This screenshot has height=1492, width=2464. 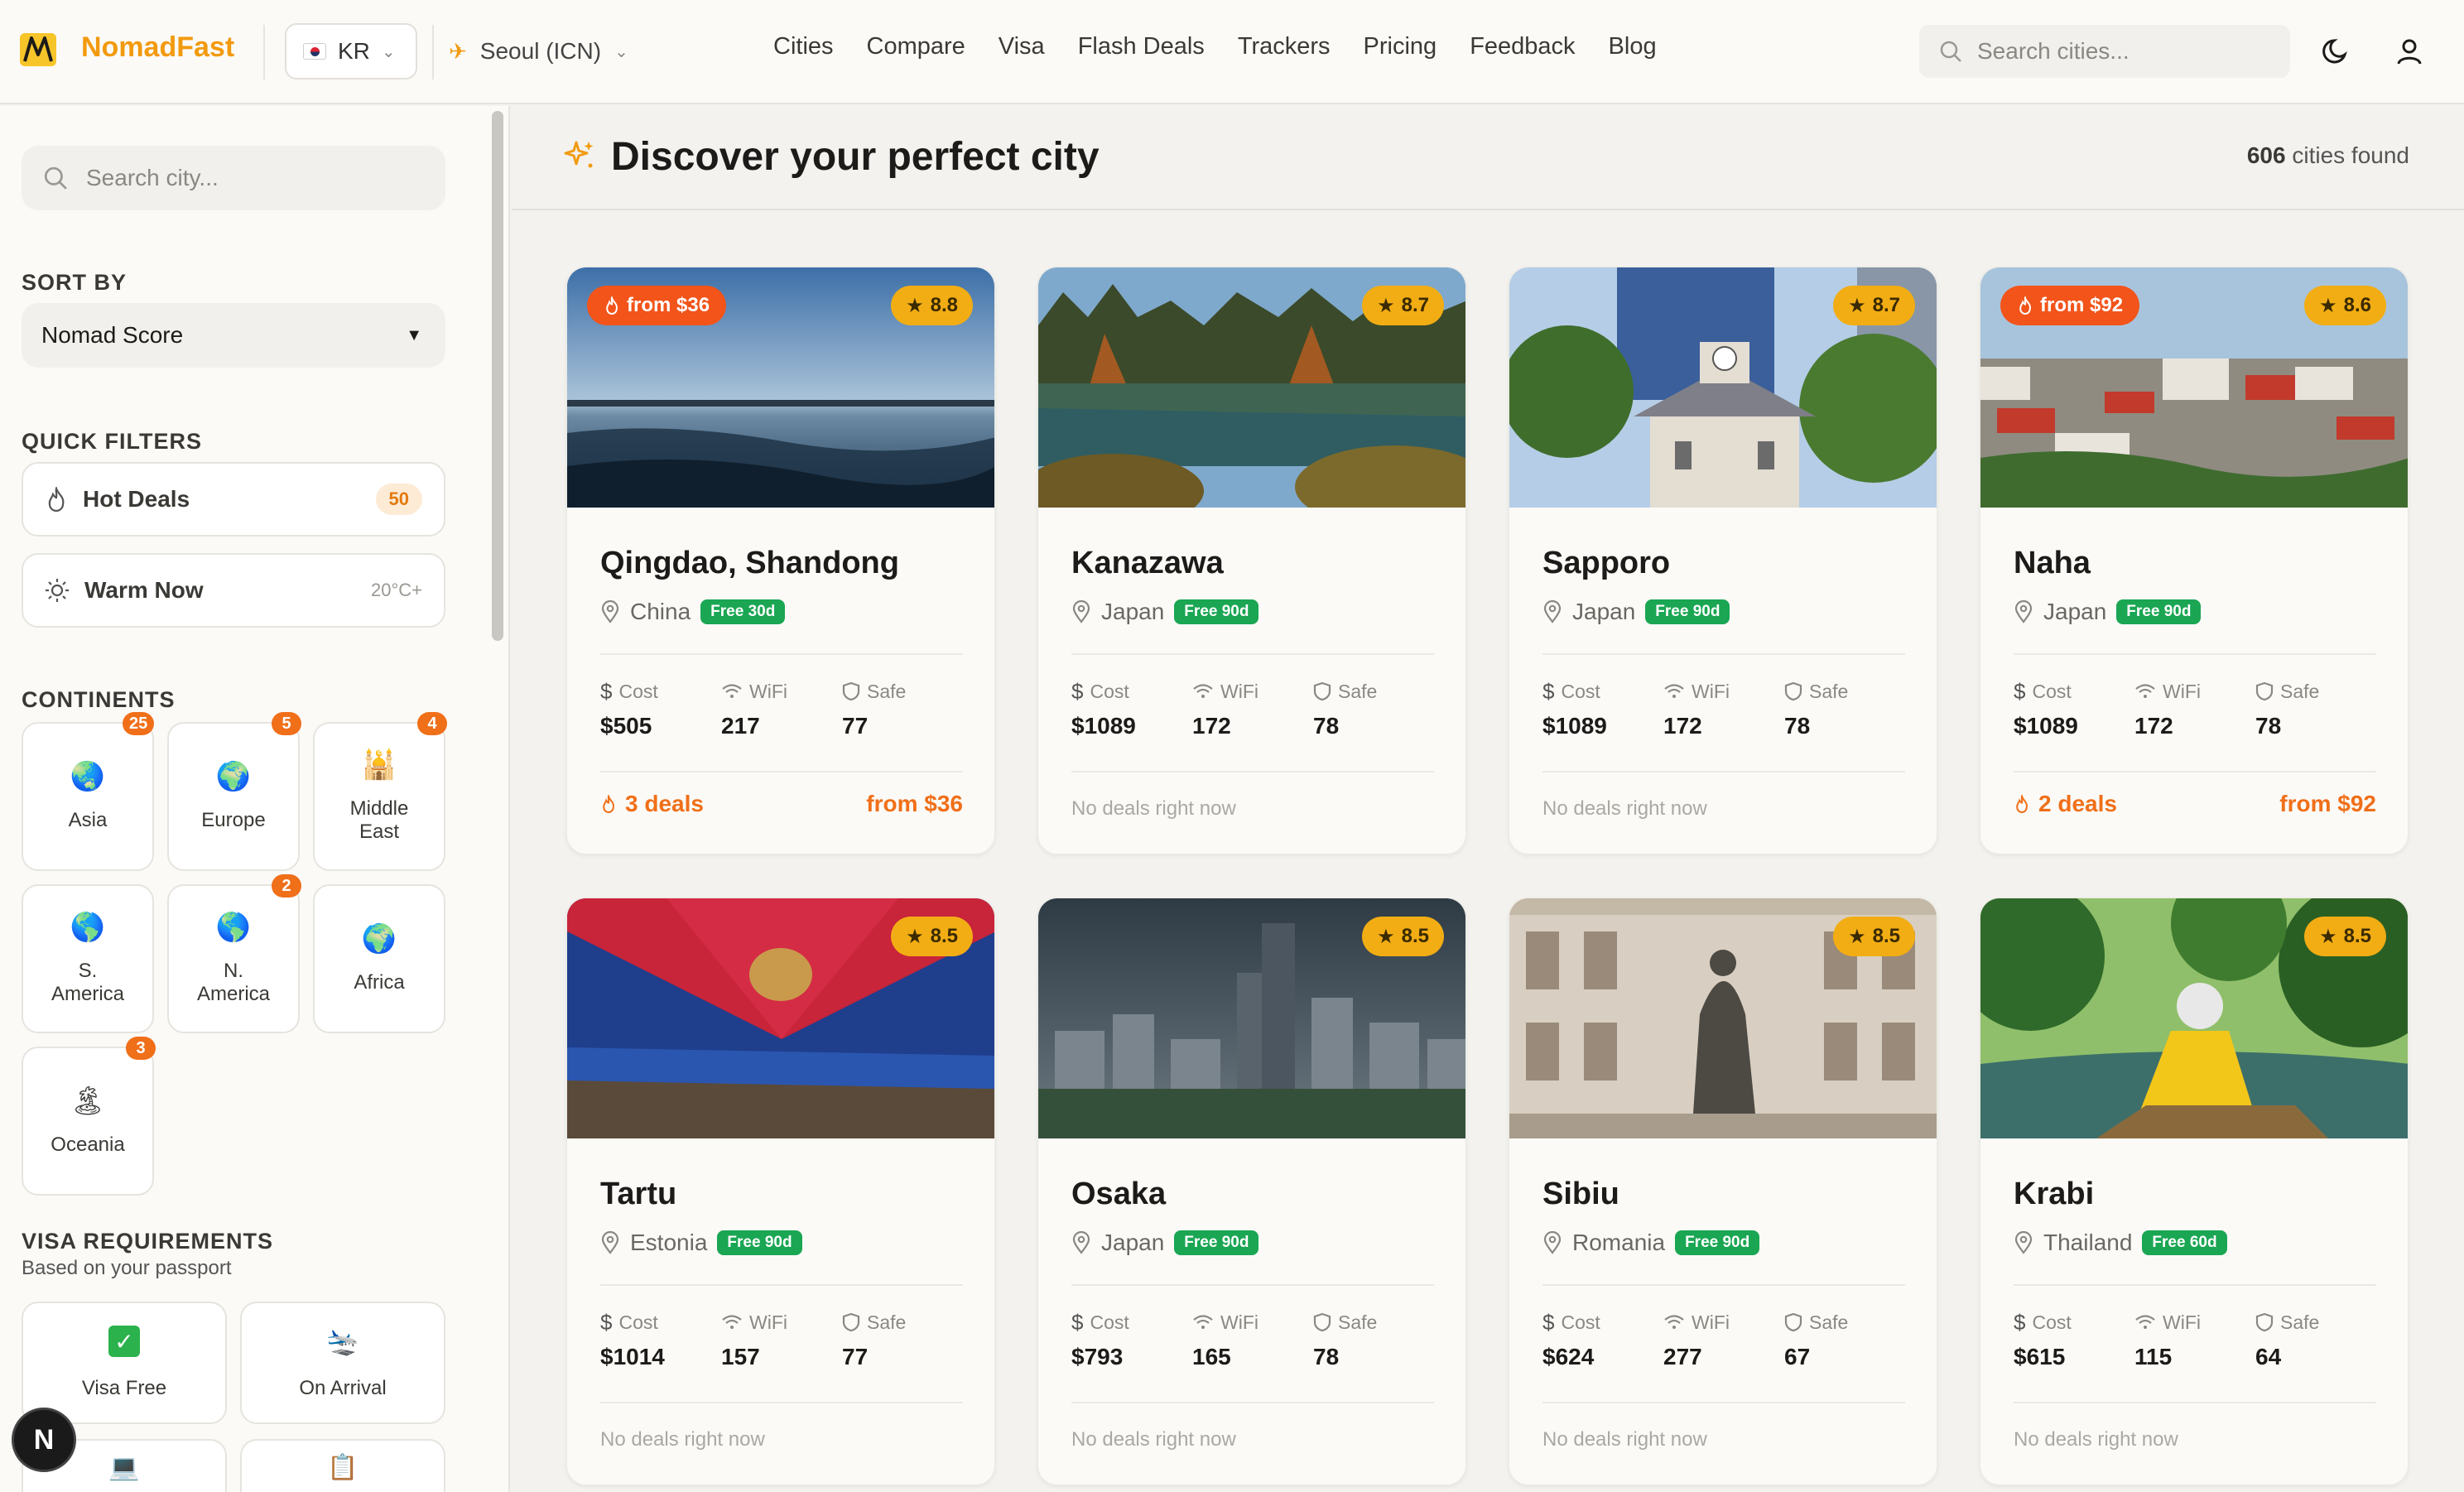 I want to click on nav-visa: Visa, so click(x=1022, y=46).